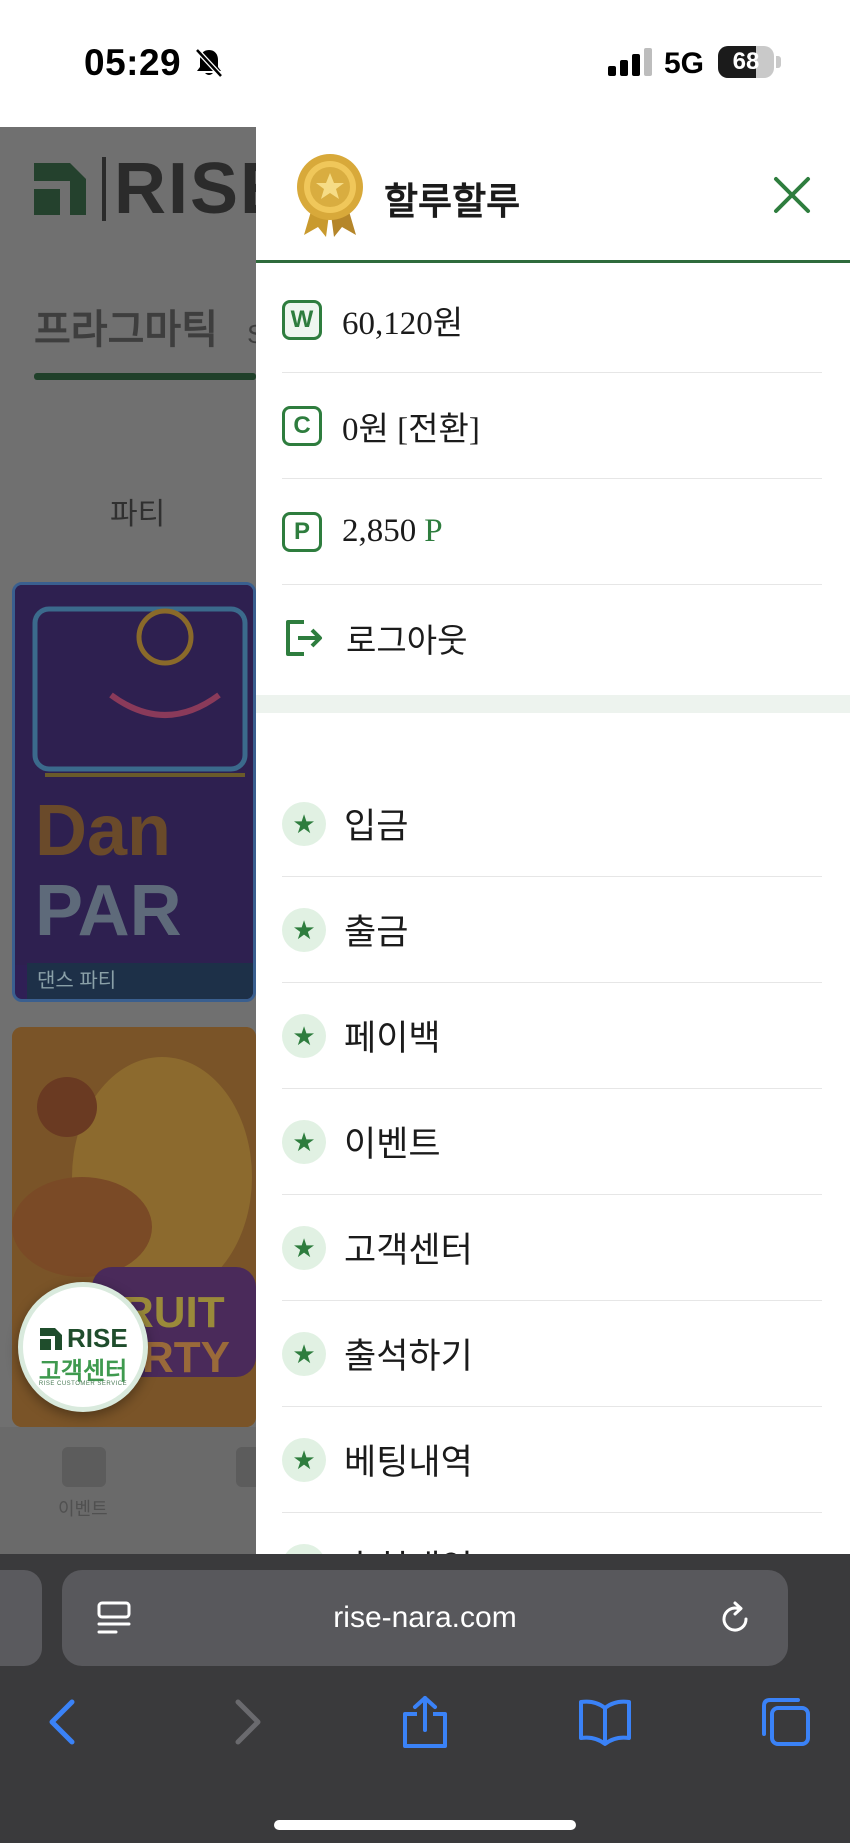  What do you see at coordinates (778, 62) in the screenshot?
I see `battery-cap` at bounding box center [778, 62].